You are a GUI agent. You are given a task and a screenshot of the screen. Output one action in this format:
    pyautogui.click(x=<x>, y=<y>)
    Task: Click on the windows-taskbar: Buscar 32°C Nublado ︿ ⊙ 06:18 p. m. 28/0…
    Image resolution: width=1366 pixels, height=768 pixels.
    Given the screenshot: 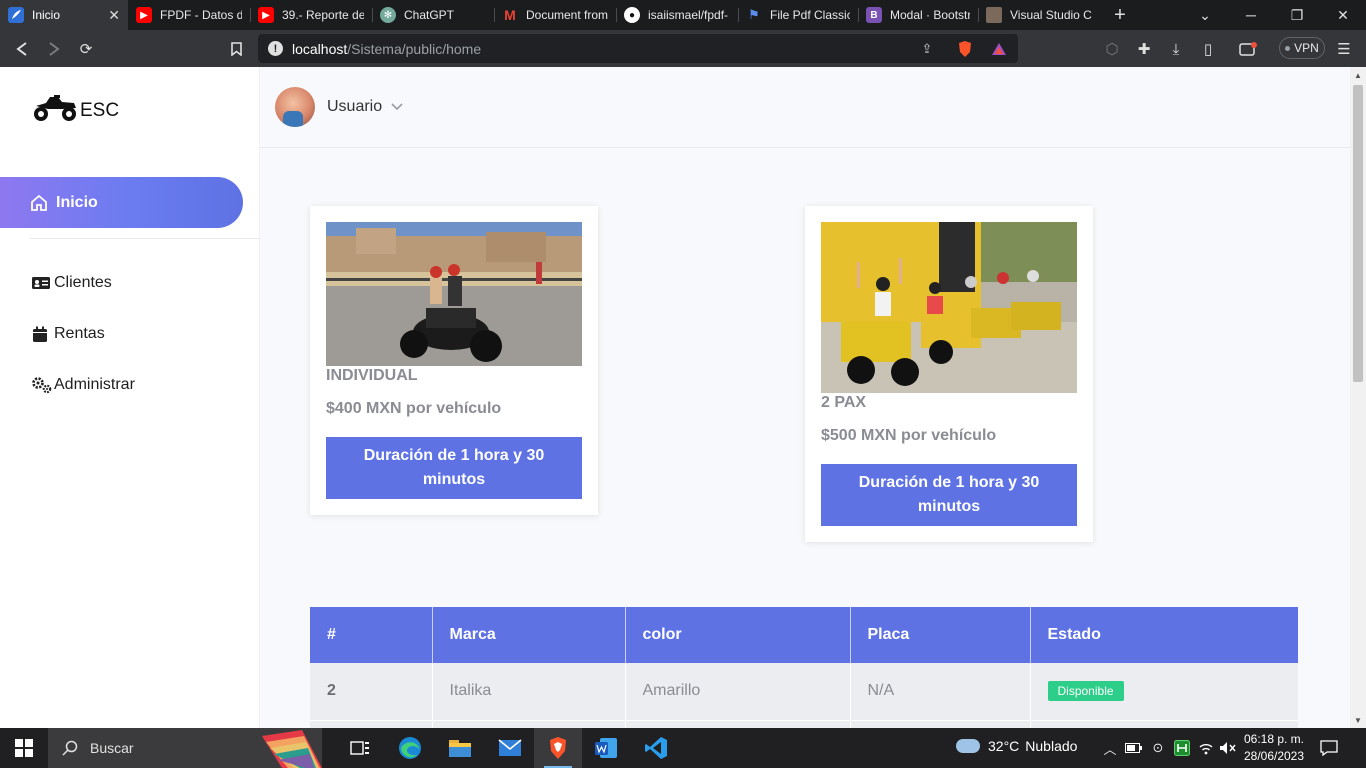 What is the action you would take?
    pyautogui.click(x=683, y=748)
    